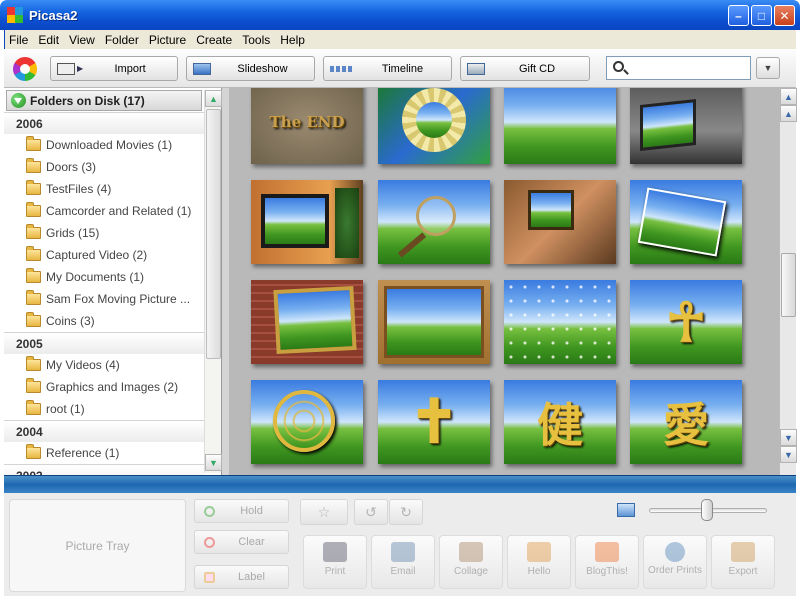  I want to click on slideshow-button: Slideshow, so click(250, 68).